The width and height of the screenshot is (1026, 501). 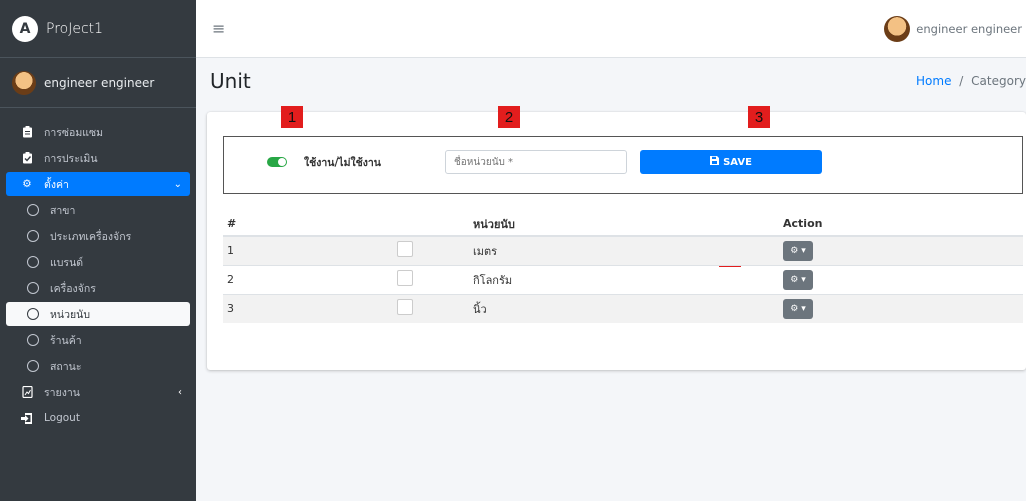 I want to click on sidebar-item-shop: ร้านค้า, so click(x=98, y=340).